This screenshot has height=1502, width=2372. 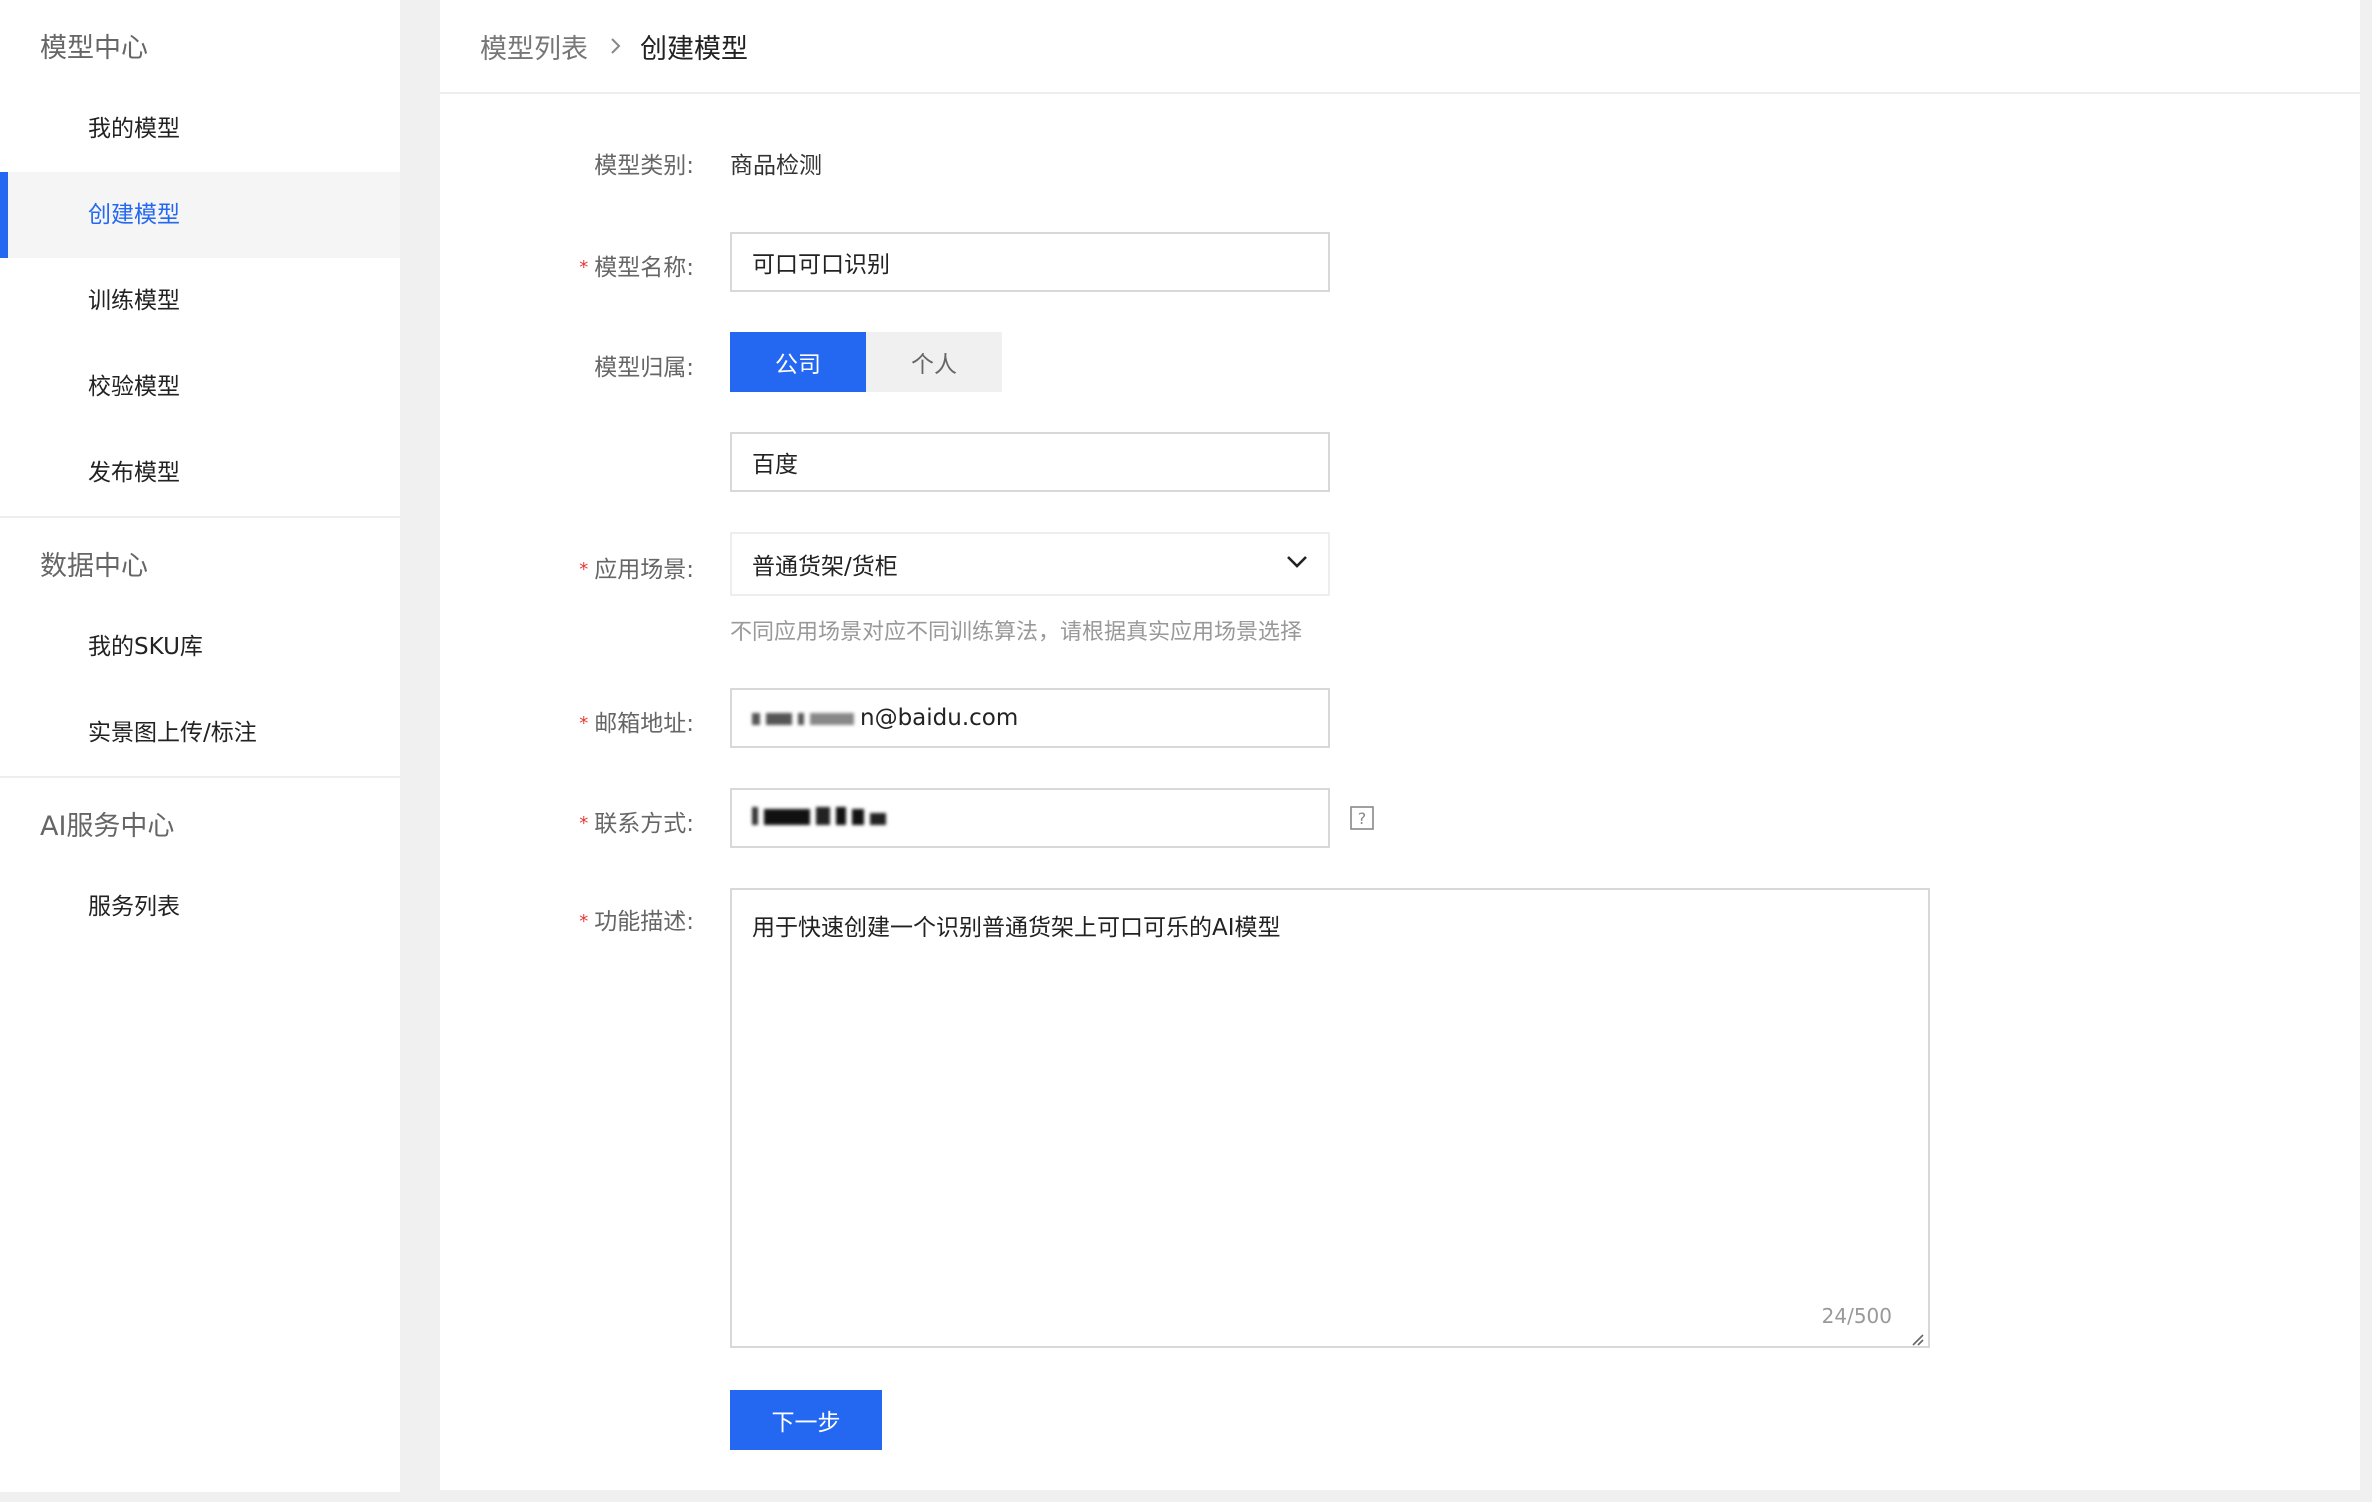 I want to click on field-label: * 邮箱地址:, so click(x=636, y=721).